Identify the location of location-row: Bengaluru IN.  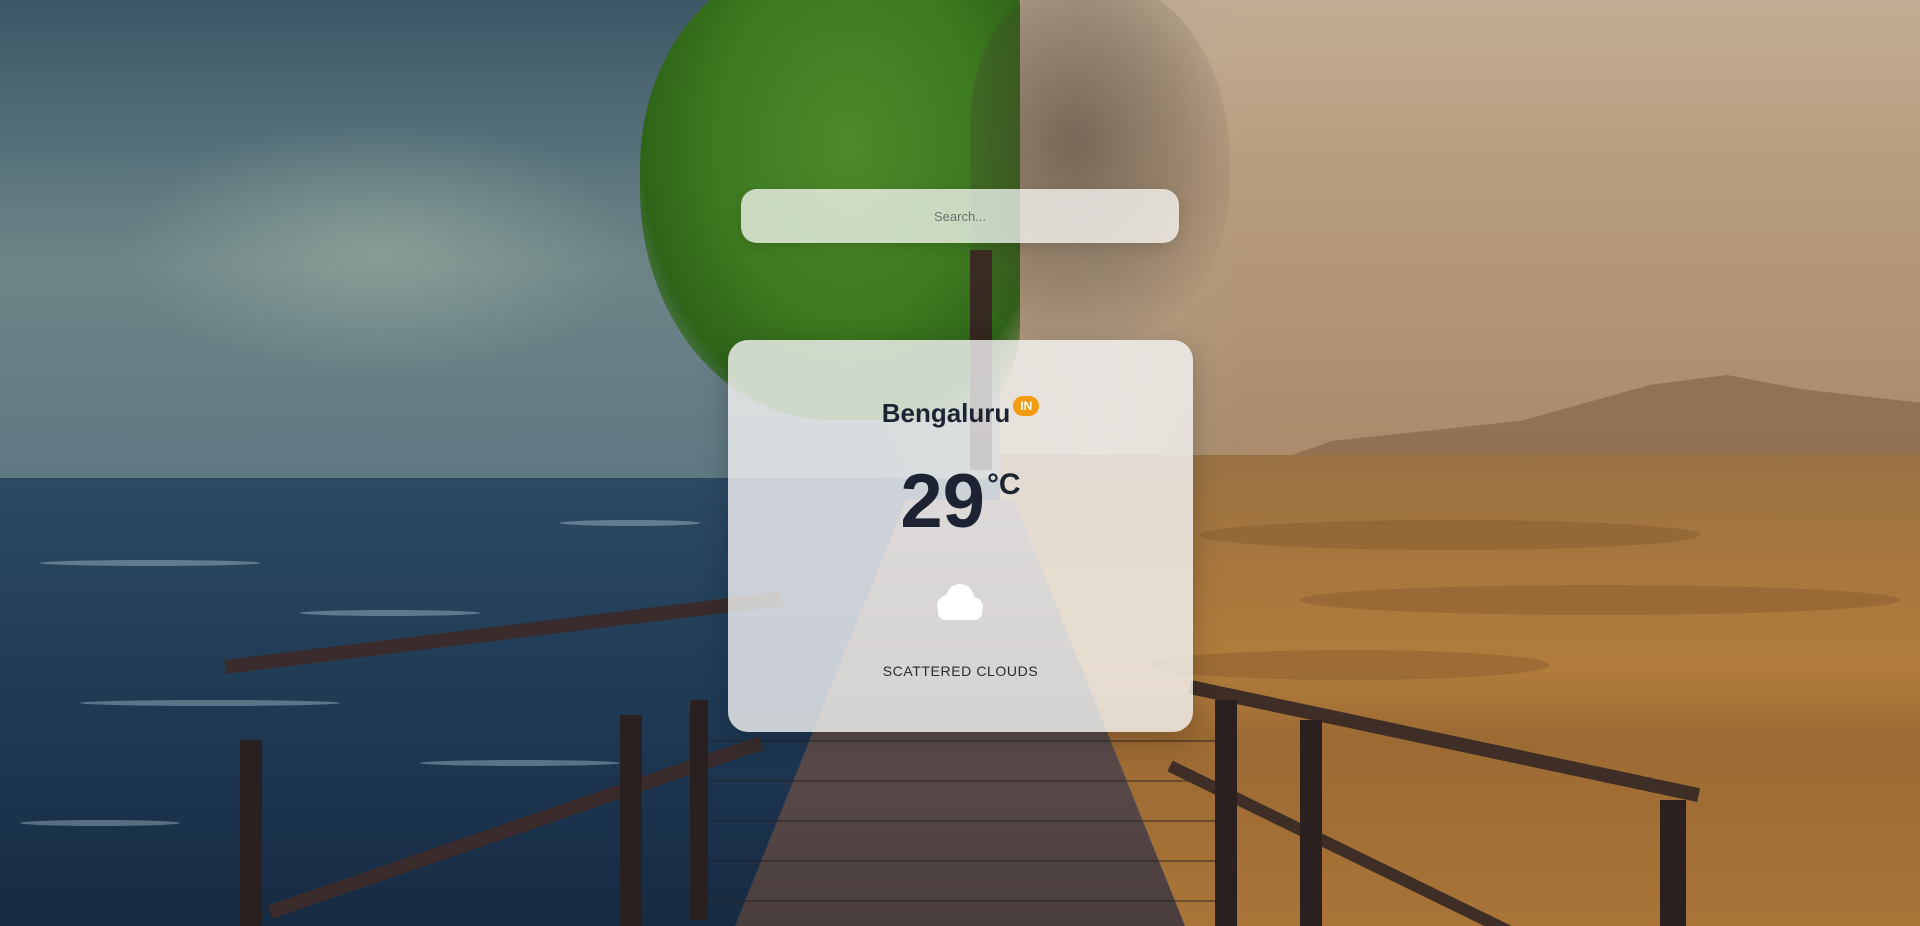
(960, 412).